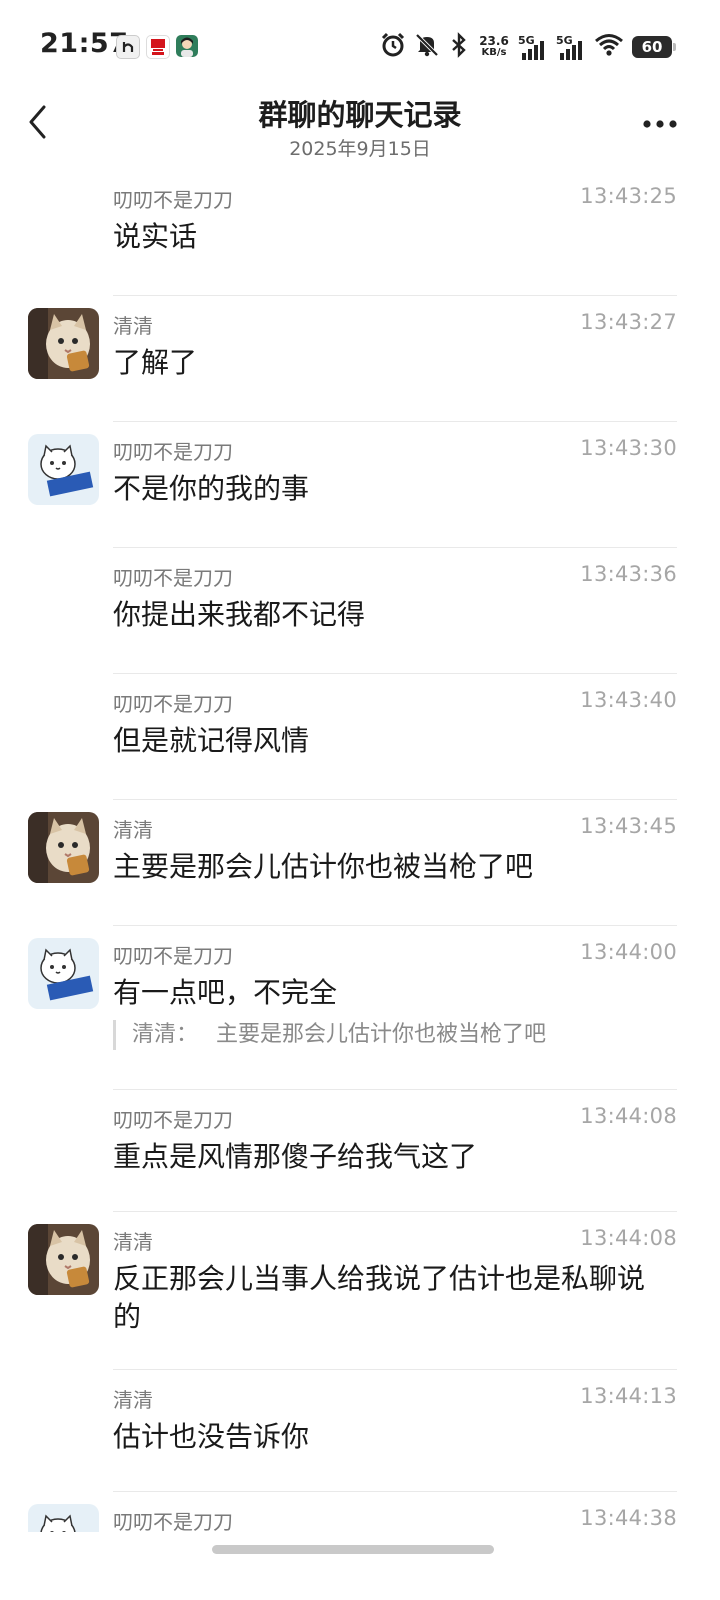  I want to click on mute-icon, so click(427, 47).